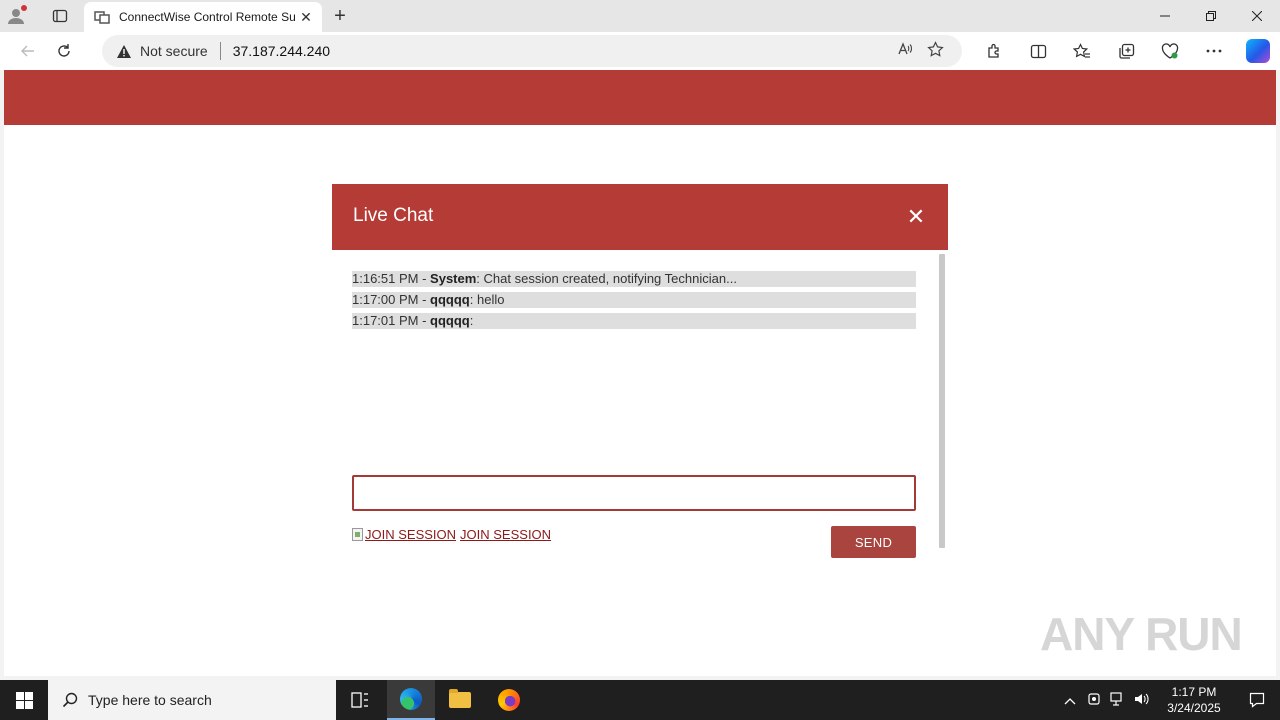 Image resolution: width=1280 pixels, height=720 pixels. Describe the element at coordinates (174, 51) in the screenshot. I see `security-status: Not secure` at that location.